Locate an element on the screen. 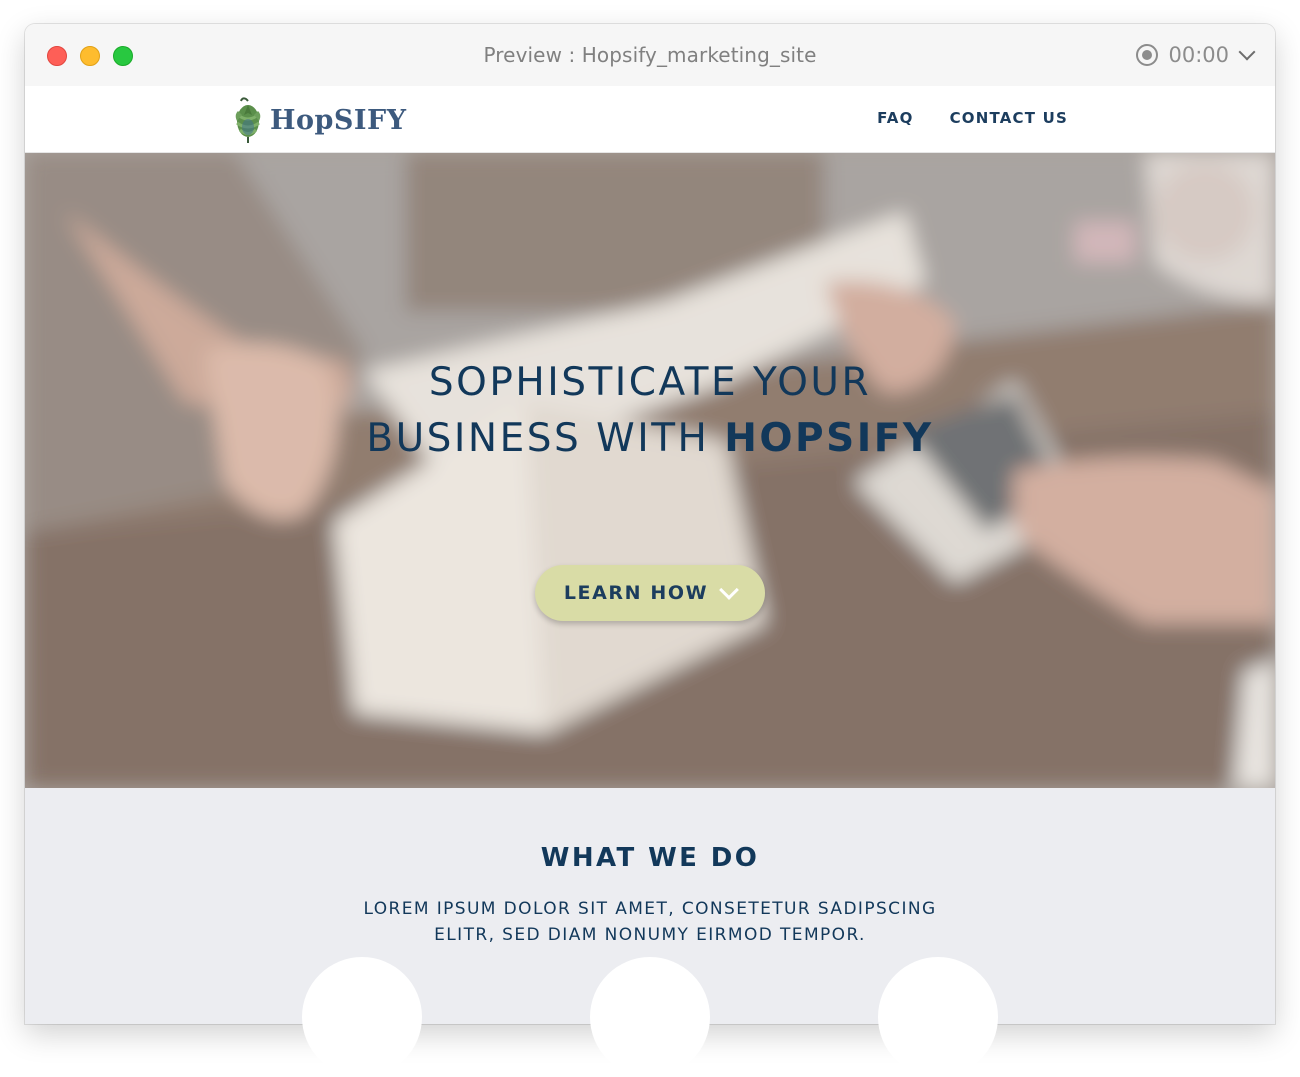 The width and height of the screenshot is (1300, 1077). recorder-control: 00:00 is located at coordinates (1196, 55).